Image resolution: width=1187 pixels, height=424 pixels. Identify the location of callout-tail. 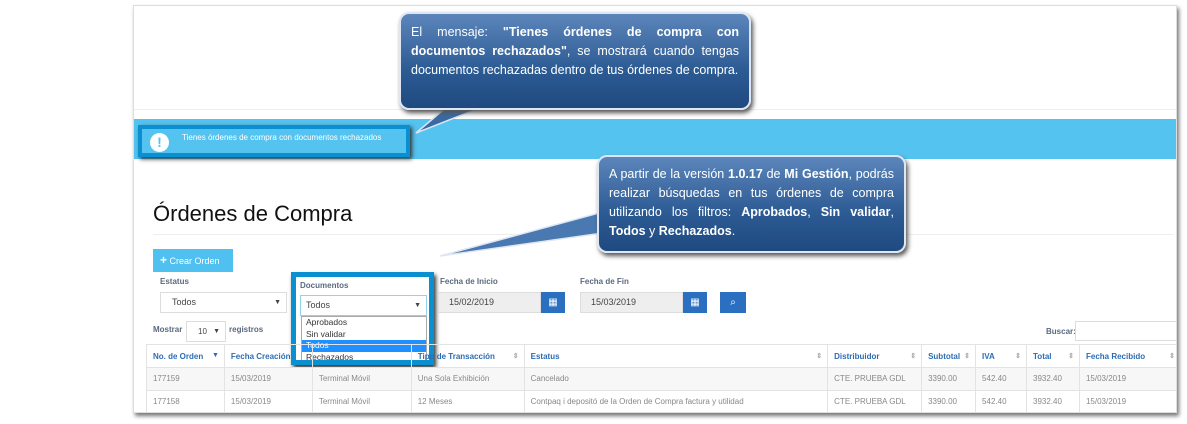
(525, 233).